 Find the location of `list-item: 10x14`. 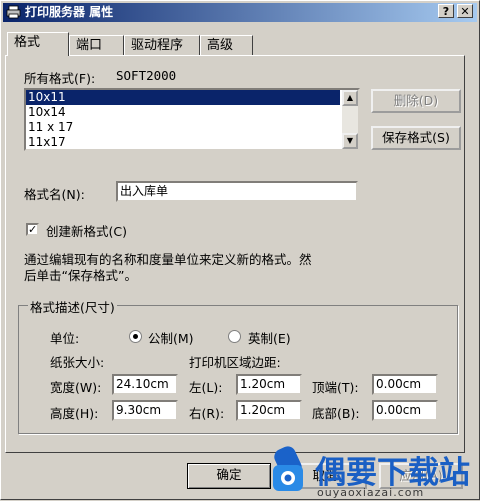

list-item: 10x14 is located at coordinates (183, 112).